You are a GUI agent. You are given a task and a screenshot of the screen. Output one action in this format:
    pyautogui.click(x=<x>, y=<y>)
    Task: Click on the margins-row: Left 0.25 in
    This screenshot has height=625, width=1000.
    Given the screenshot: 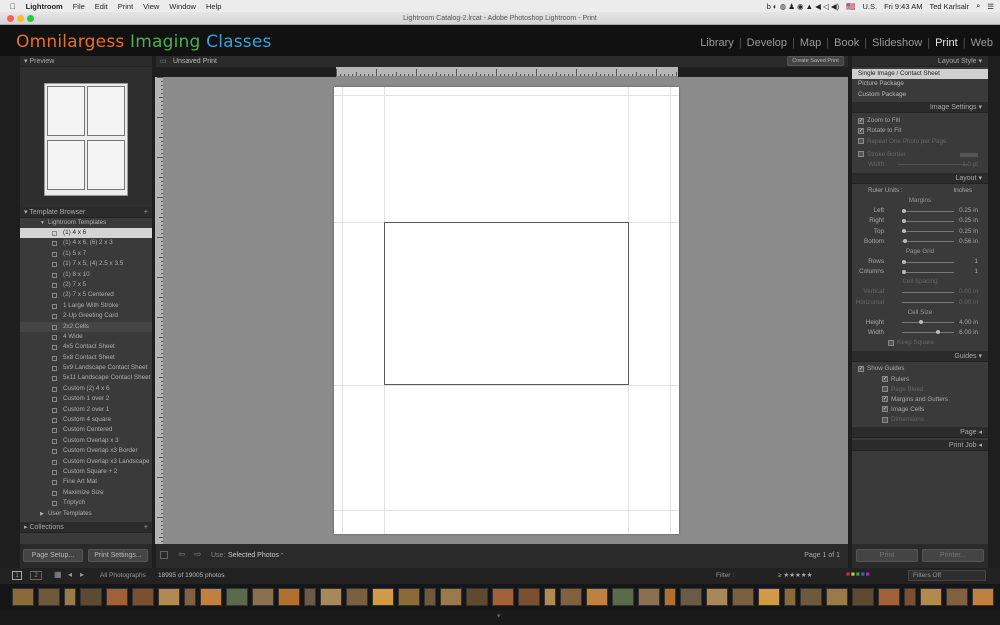 What is the action you would take?
    pyautogui.click(x=920, y=211)
    